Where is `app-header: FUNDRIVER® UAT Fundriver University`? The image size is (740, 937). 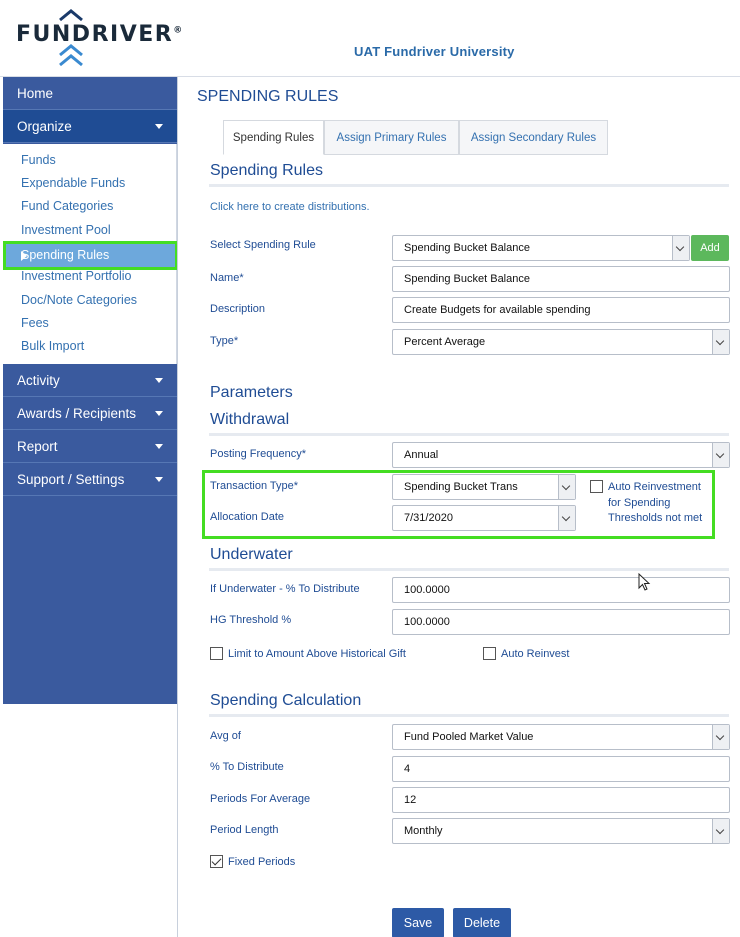 app-header: FUNDRIVER® UAT Fundriver University is located at coordinates (370, 38).